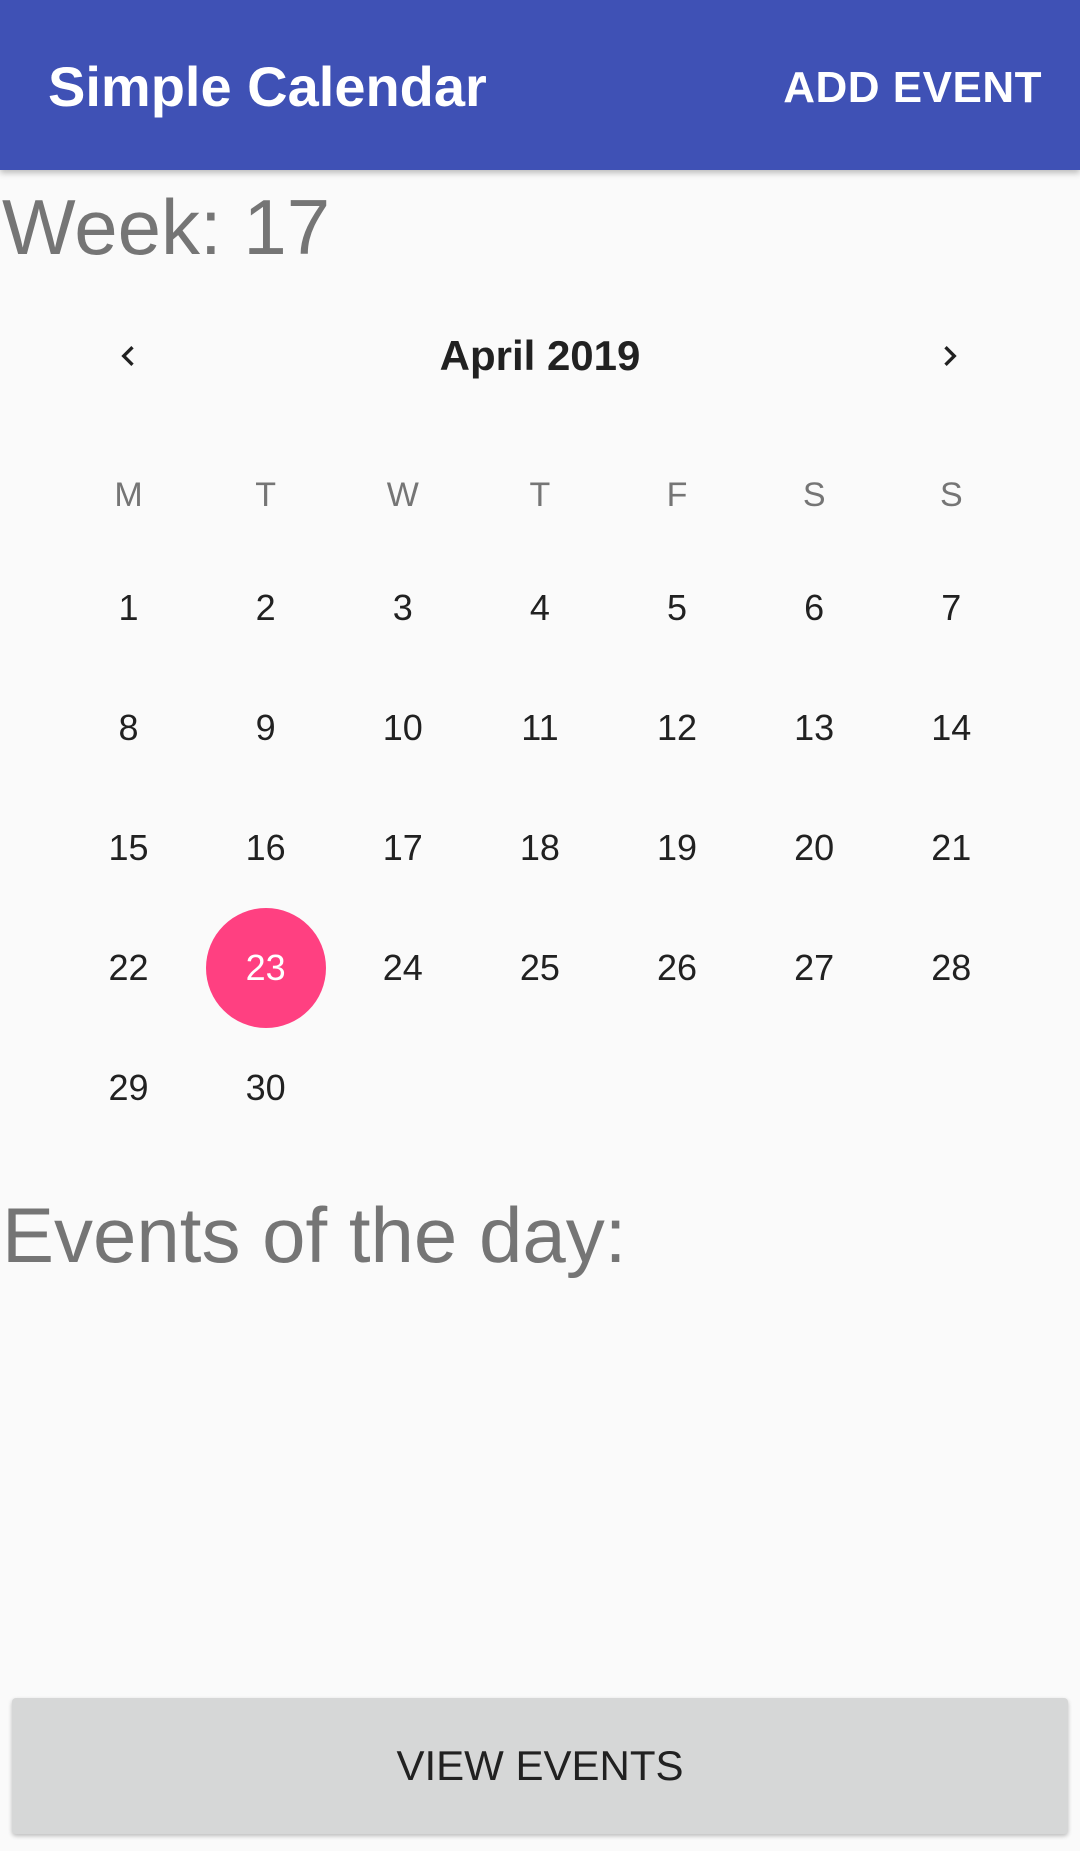  I want to click on day-number: 20, so click(814, 847).